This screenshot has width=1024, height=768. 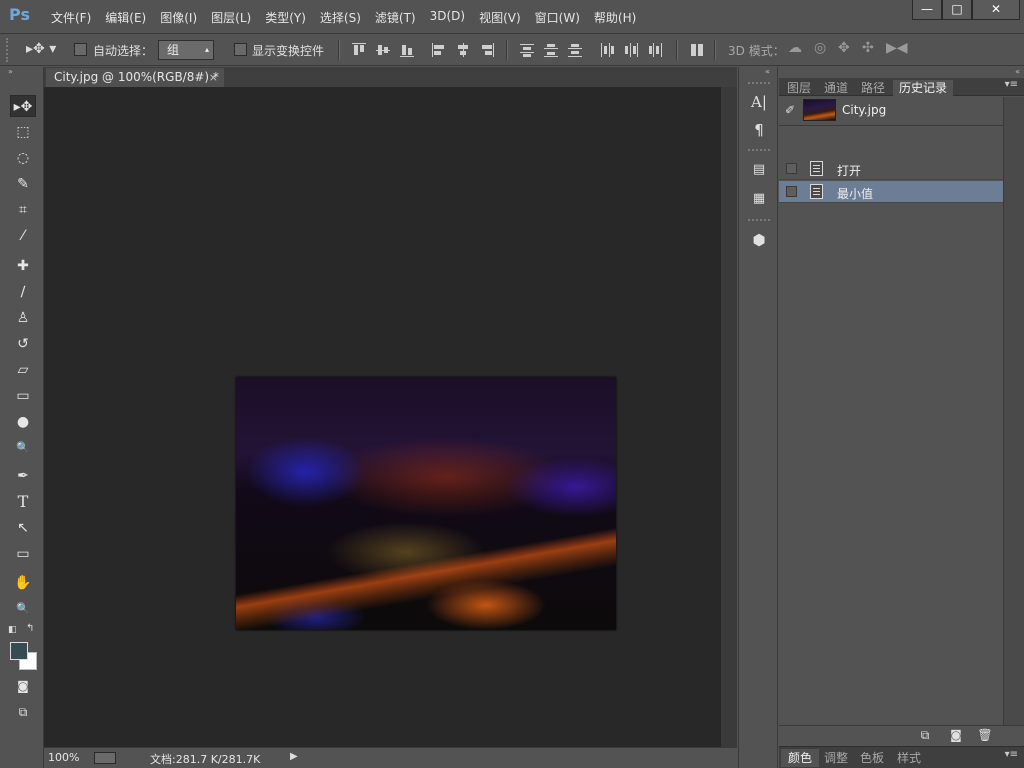 What do you see at coordinates (447, 17) in the screenshot?
I see `menu-3d: 3D(D)` at bounding box center [447, 17].